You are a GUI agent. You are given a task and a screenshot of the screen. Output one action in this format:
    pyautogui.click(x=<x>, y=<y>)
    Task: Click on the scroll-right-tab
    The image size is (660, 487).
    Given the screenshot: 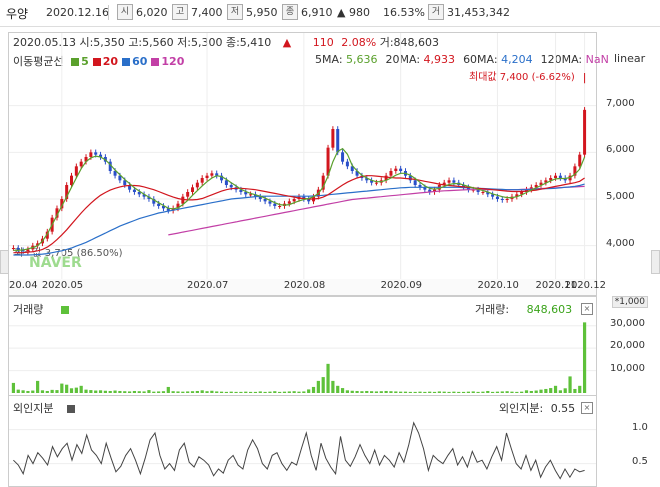 What is the action you would take?
    pyautogui.click(x=655, y=262)
    